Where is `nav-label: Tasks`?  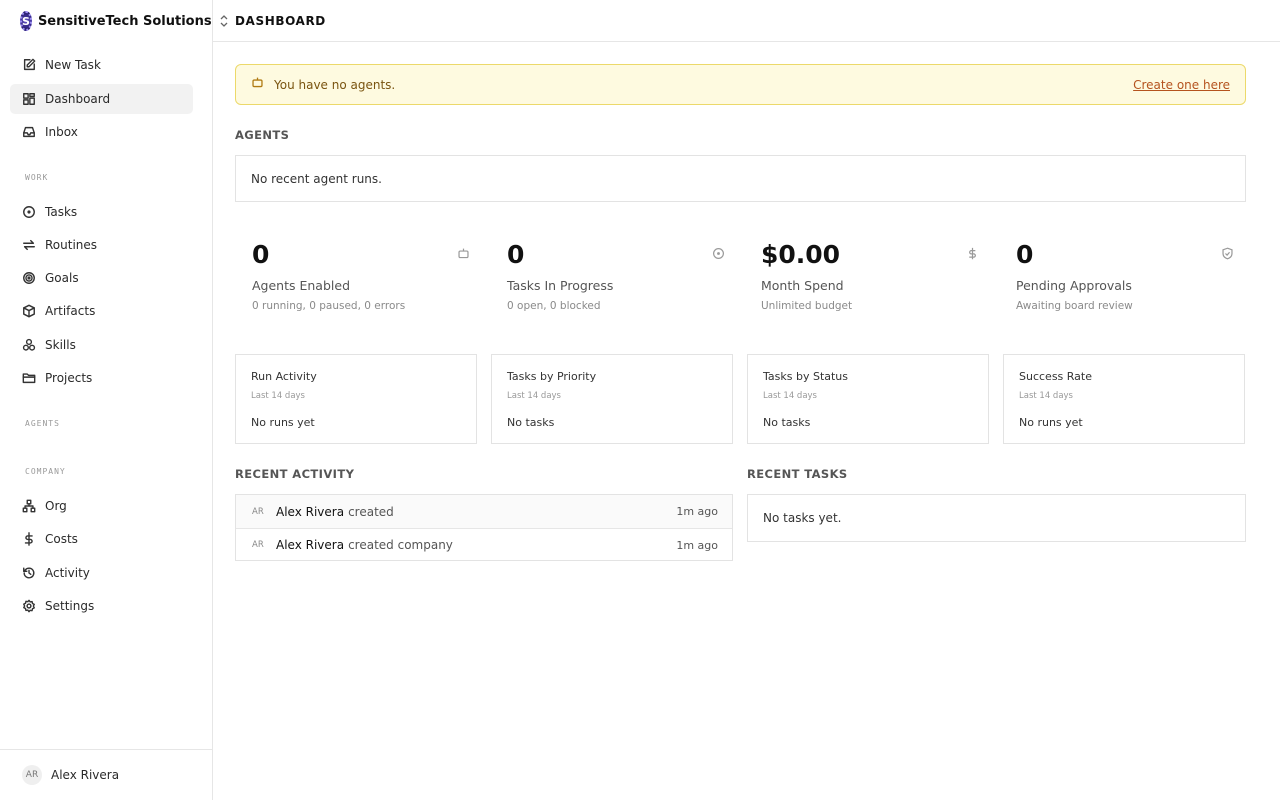 nav-label: Tasks is located at coordinates (61, 212).